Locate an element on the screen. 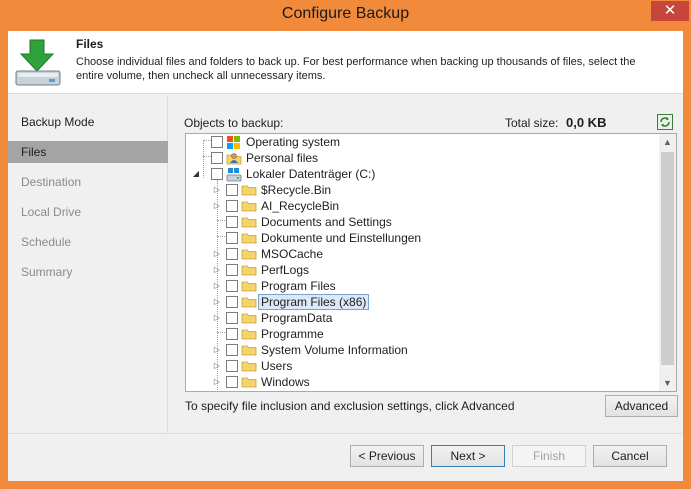  folder-label-selected: Program Files (x86) is located at coordinates (314, 302).